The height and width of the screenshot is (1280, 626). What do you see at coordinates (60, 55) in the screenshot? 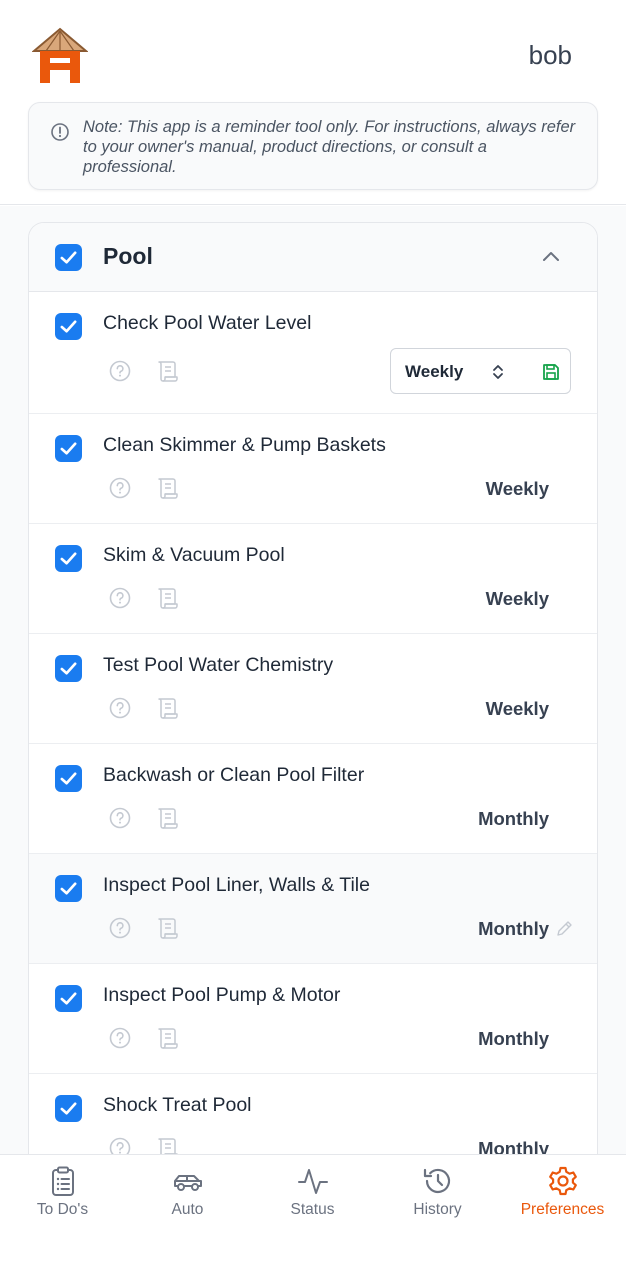
I see `house-logo-icon` at bounding box center [60, 55].